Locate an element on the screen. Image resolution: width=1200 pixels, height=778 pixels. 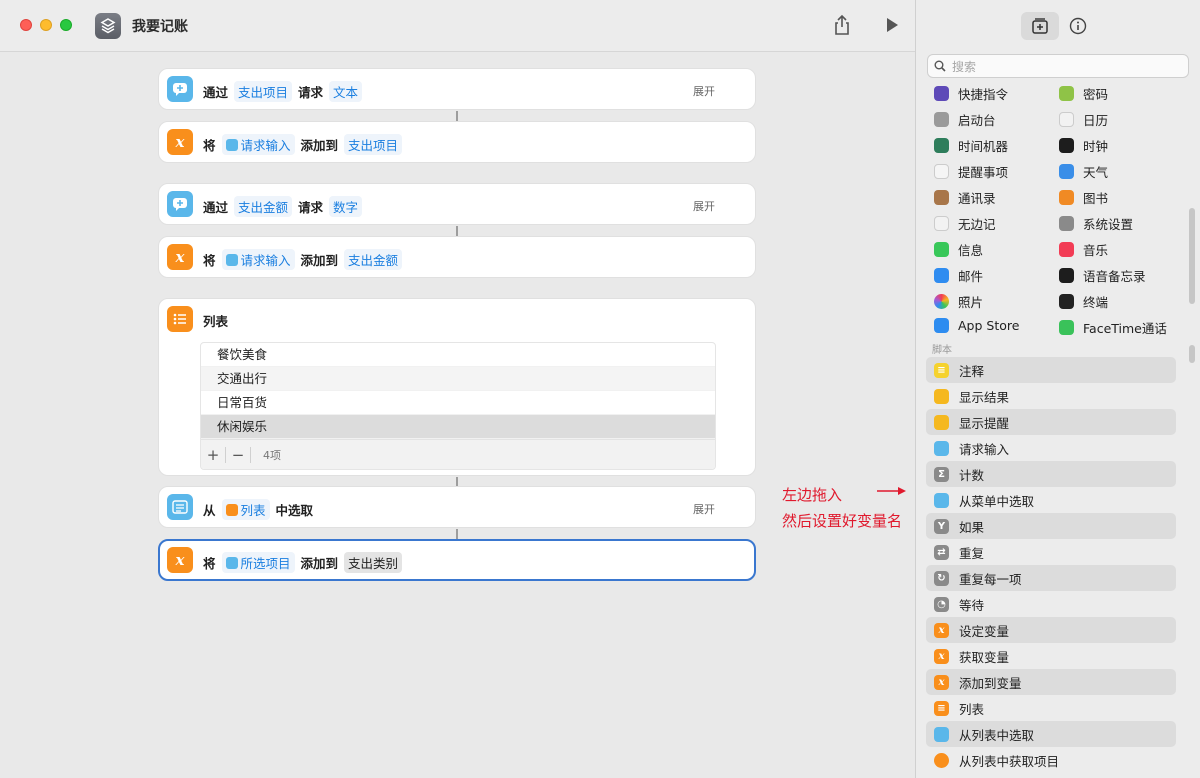
scripts-scrollbar is located at coordinates (1192, 354).